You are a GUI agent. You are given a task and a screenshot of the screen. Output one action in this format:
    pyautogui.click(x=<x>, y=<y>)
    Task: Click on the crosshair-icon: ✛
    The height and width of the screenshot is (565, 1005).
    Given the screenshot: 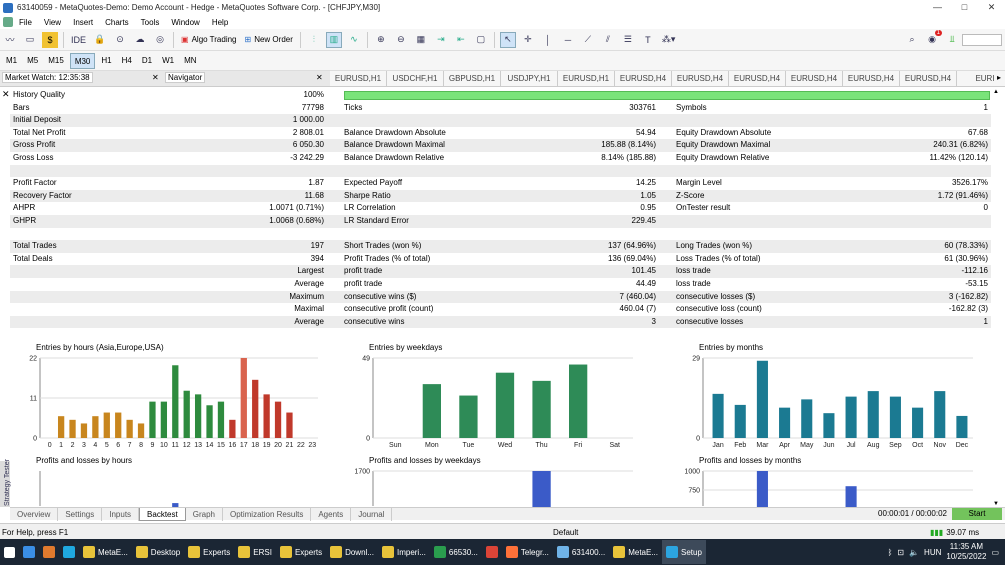 What is the action you would take?
    pyautogui.click(x=528, y=40)
    